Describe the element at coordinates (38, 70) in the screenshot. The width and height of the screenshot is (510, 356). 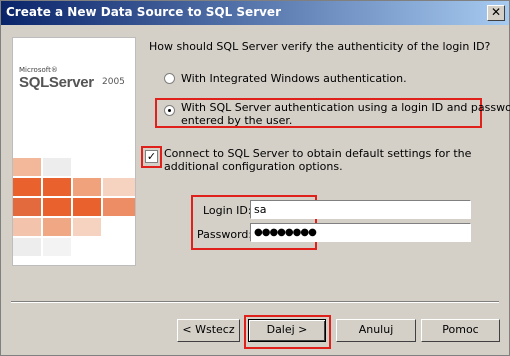
I see `logo-microsoft: Microsoft®` at that location.